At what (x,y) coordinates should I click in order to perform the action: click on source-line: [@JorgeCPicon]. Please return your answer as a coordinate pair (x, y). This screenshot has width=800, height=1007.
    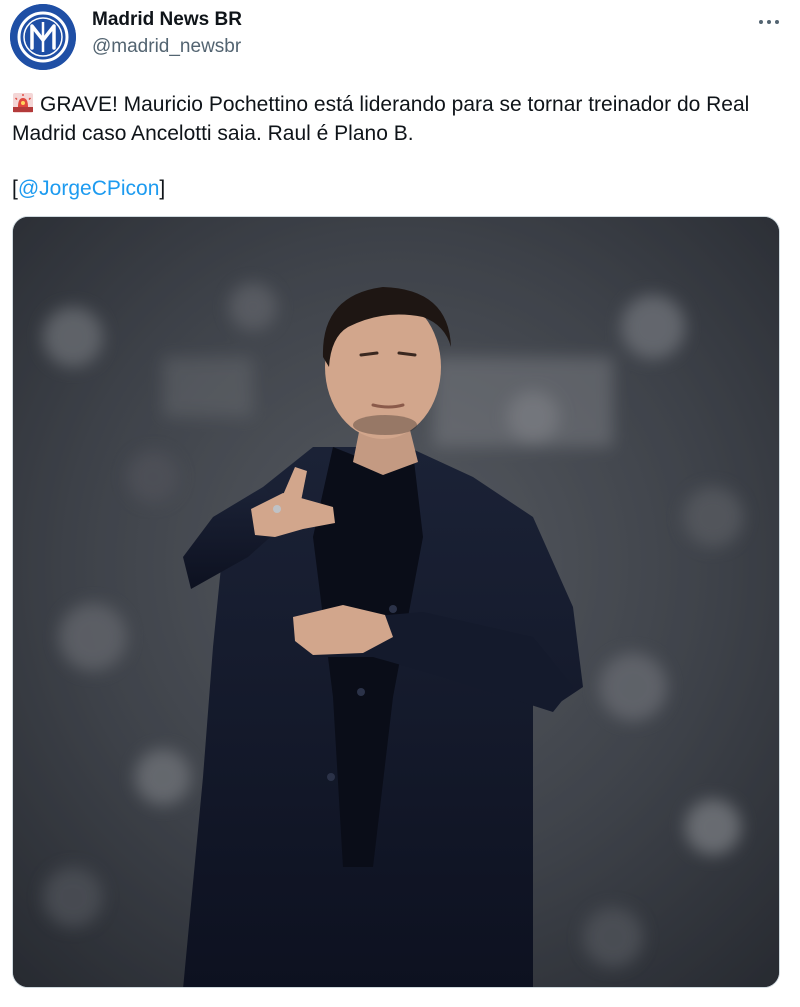
    Looking at the image, I should click on (397, 188).